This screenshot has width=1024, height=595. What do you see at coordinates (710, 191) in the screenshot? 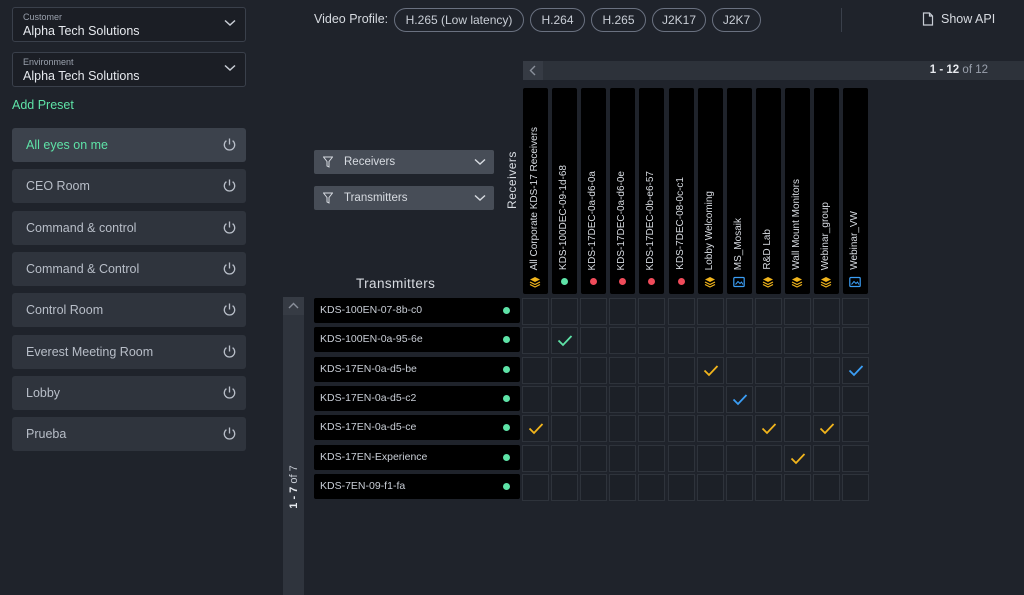
I see `receiver-column-header: Lobby Welcoming` at bounding box center [710, 191].